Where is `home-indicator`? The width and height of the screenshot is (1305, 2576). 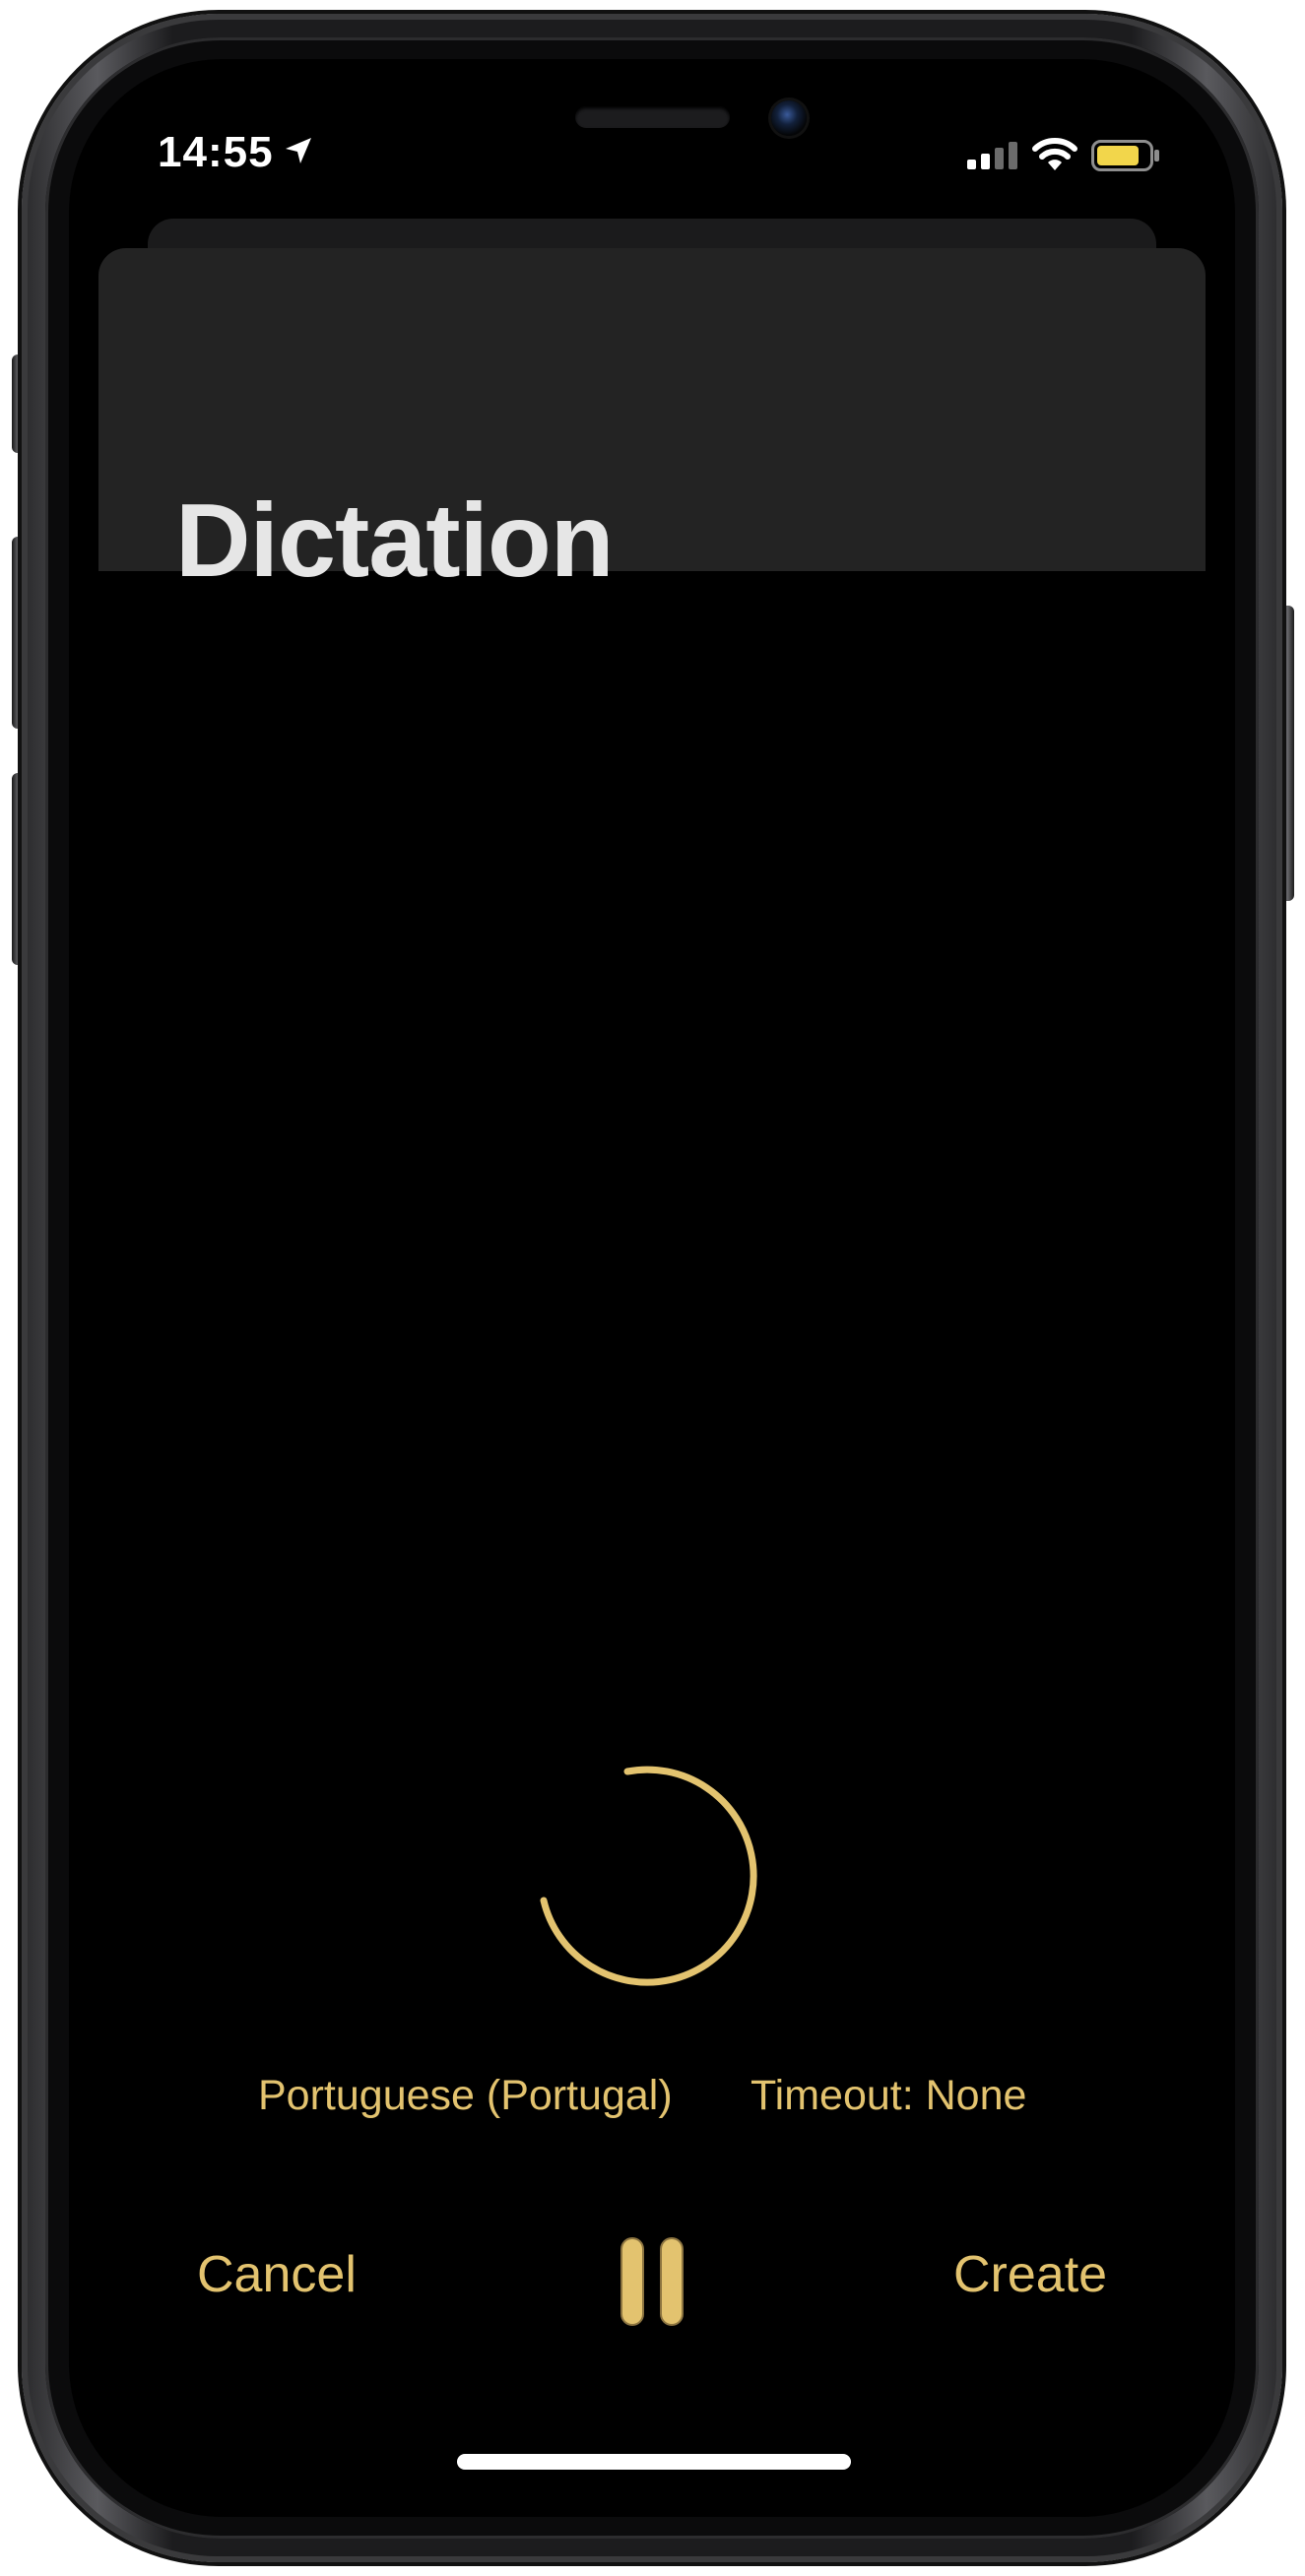
home-indicator is located at coordinates (654, 2462).